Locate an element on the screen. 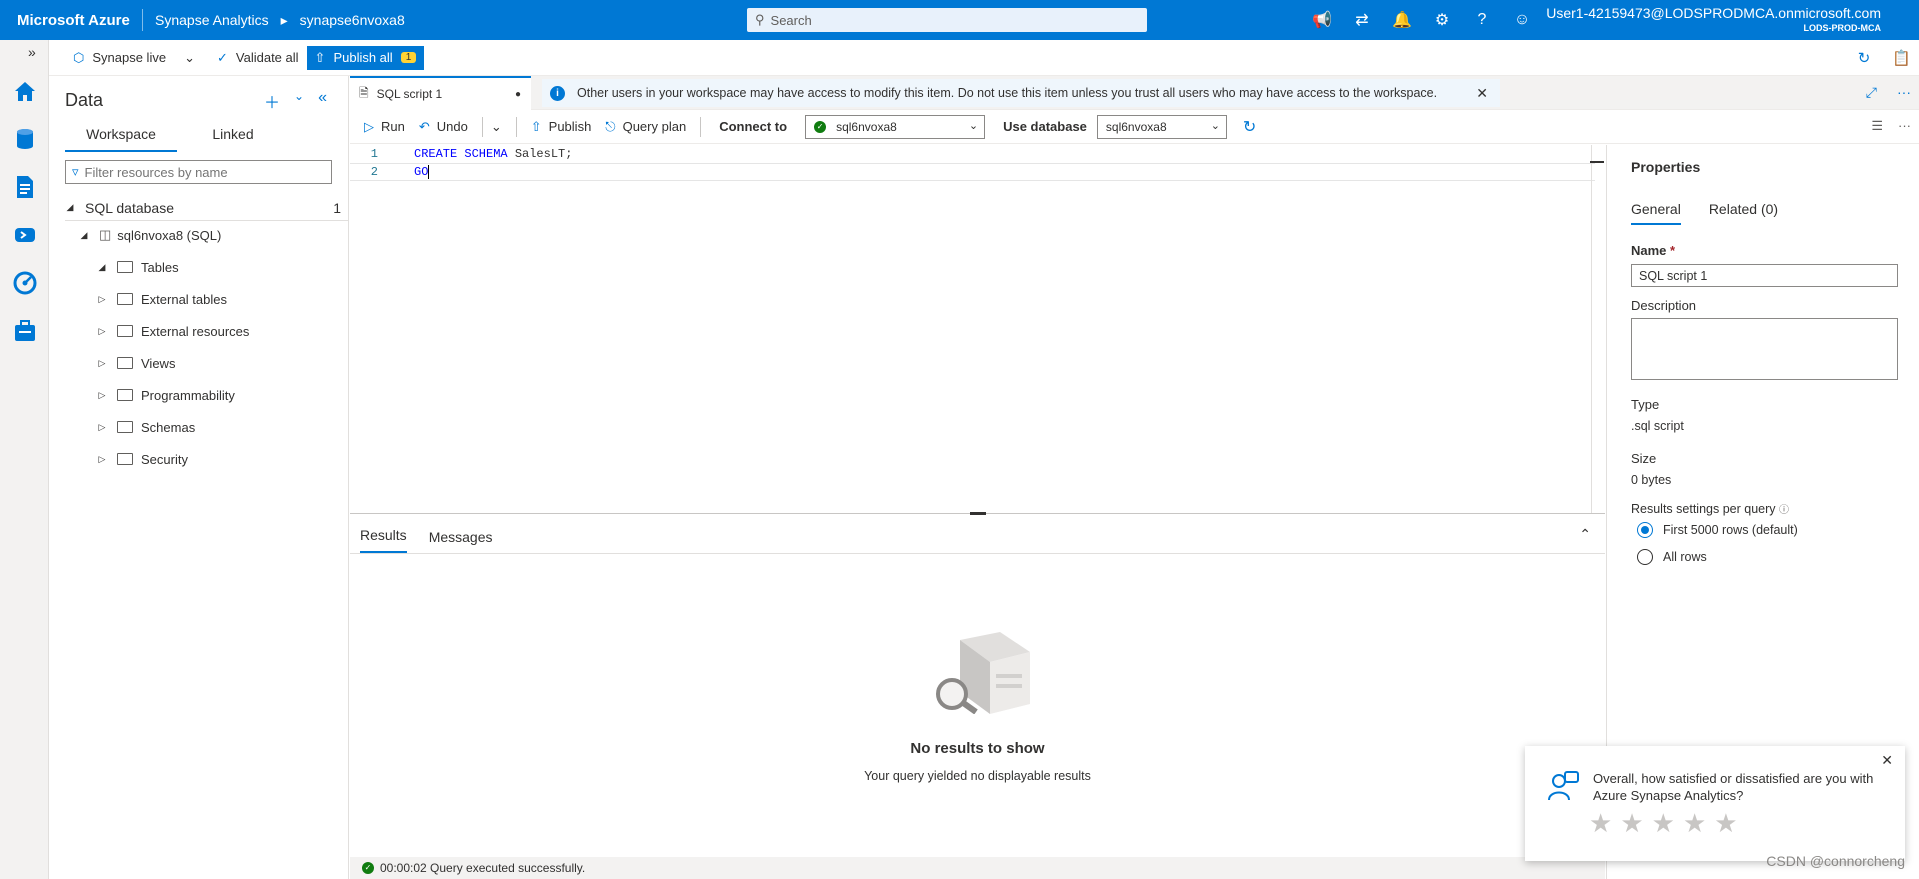 The height and width of the screenshot is (879, 1919). tab-general: General is located at coordinates (1656, 213).